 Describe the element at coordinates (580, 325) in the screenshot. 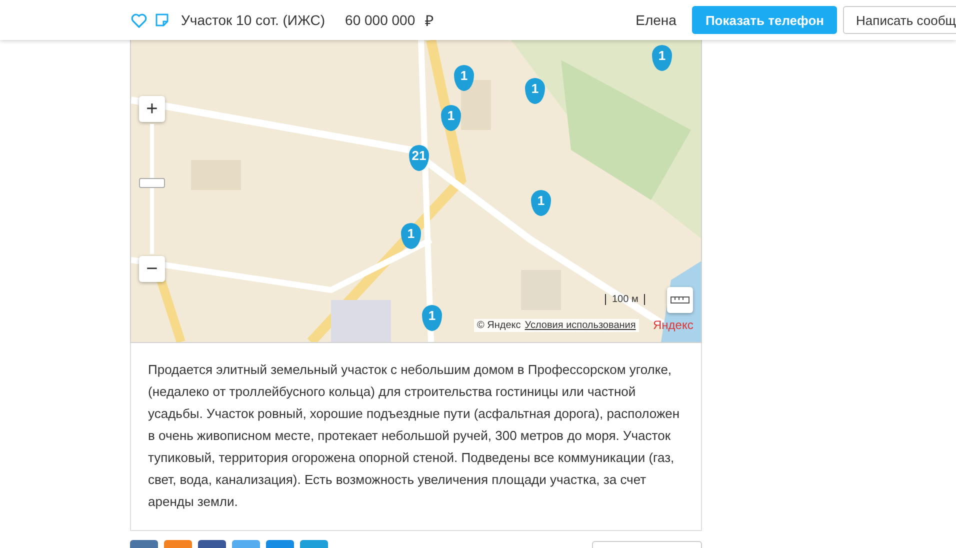

I see `terms-link: Условия использования` at that location.